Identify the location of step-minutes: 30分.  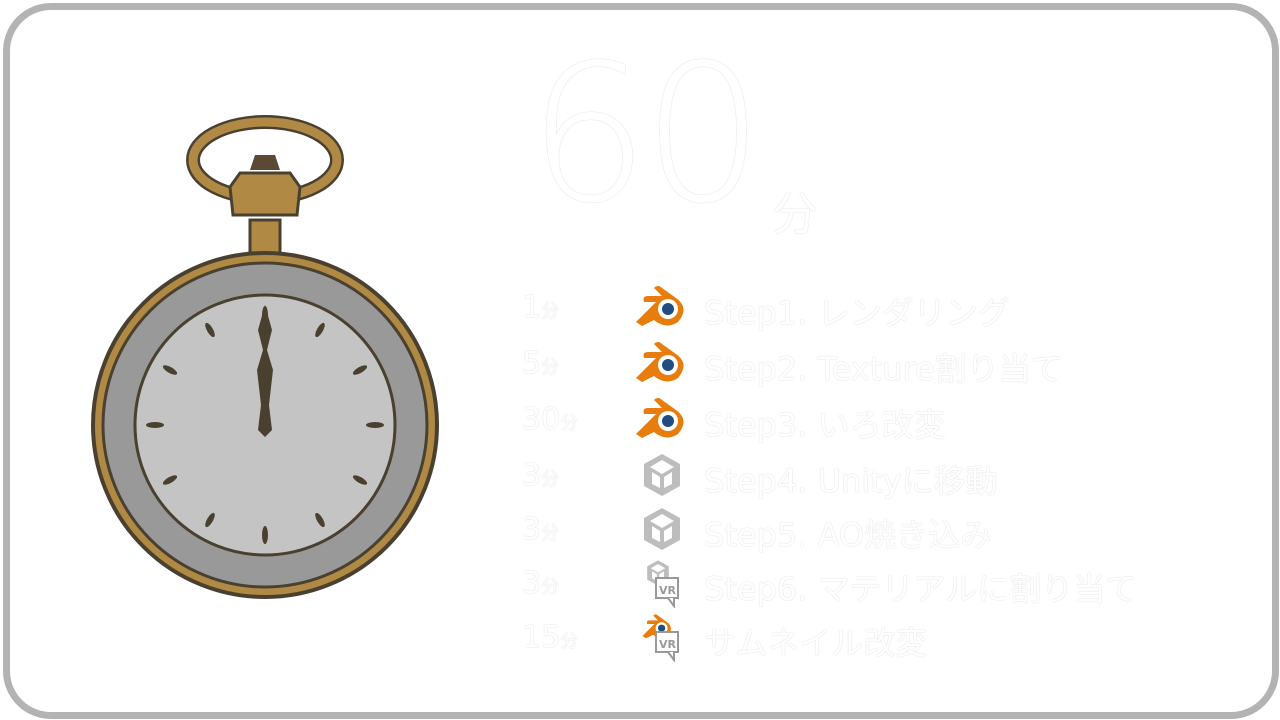
(550, 419).